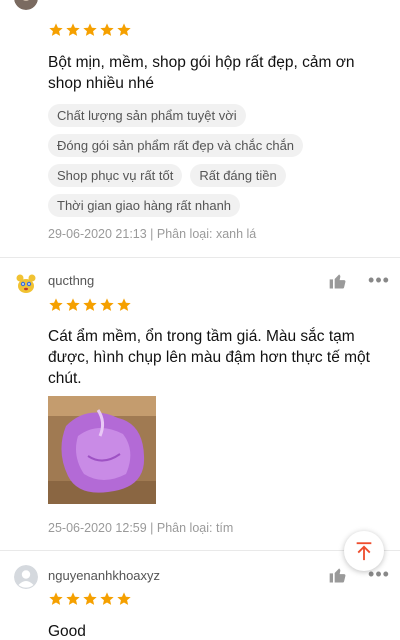 The height and width of the screenshot is (640, 400). I want to click on scroll-to-top-button, so click(364, 551).